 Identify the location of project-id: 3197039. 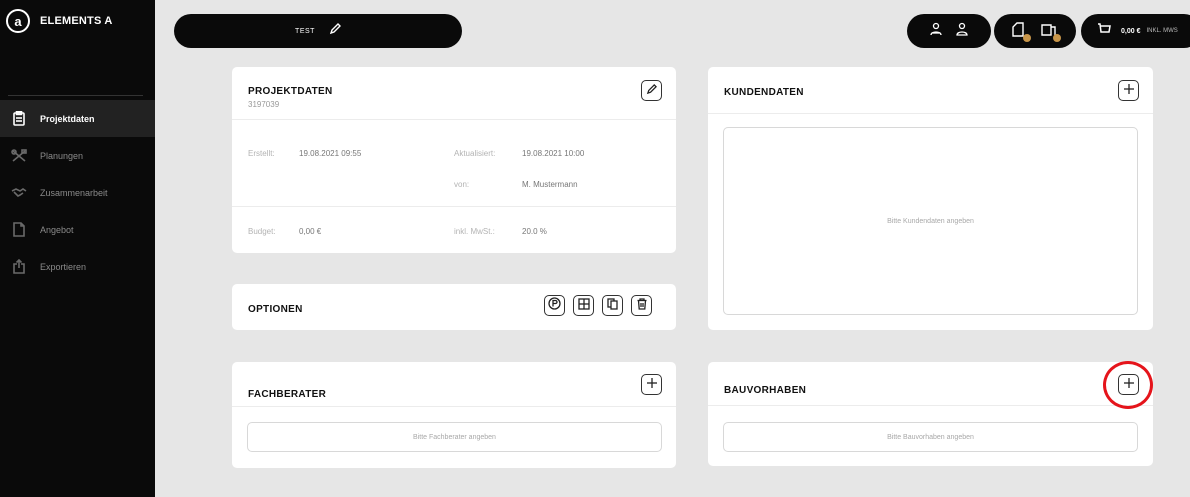
(264, 104).